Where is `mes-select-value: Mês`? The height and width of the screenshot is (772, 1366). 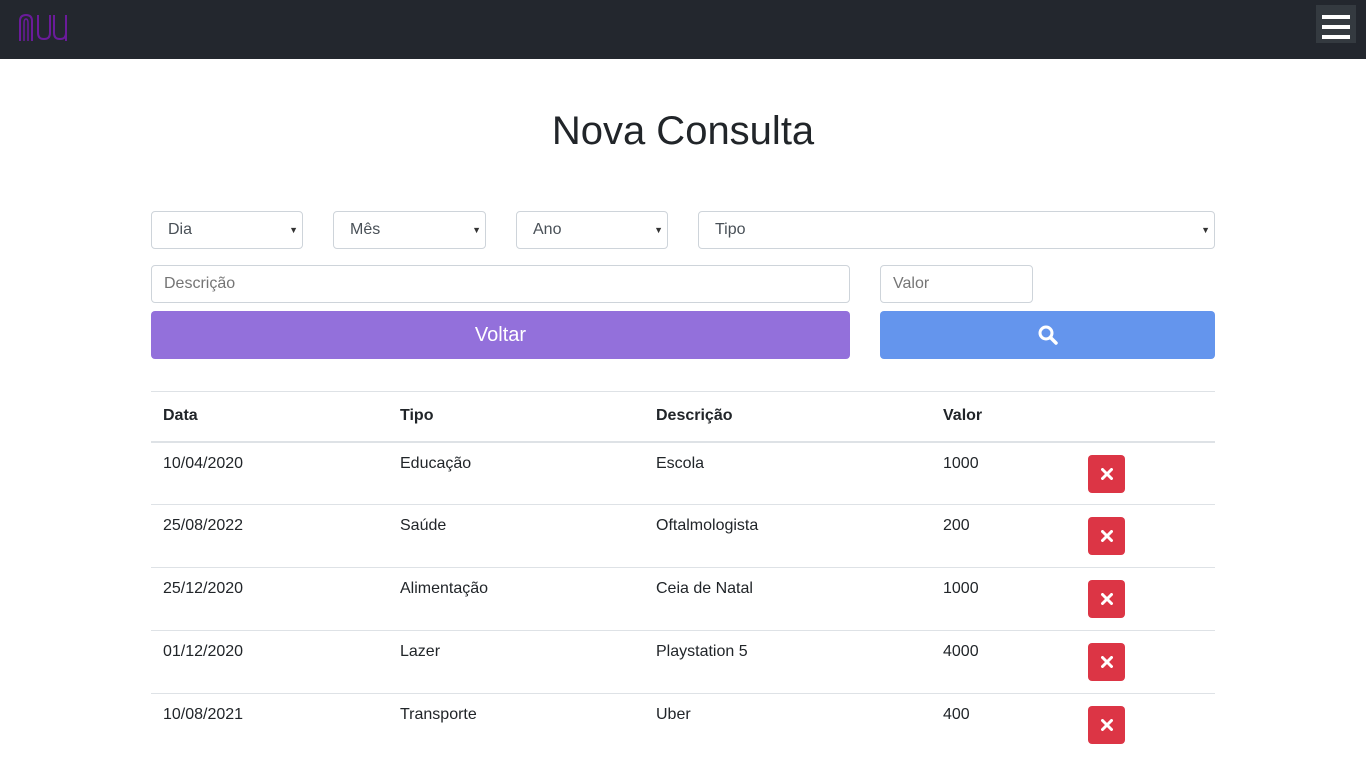 mes-select-value: Mês is located at coordinates (365, 229).